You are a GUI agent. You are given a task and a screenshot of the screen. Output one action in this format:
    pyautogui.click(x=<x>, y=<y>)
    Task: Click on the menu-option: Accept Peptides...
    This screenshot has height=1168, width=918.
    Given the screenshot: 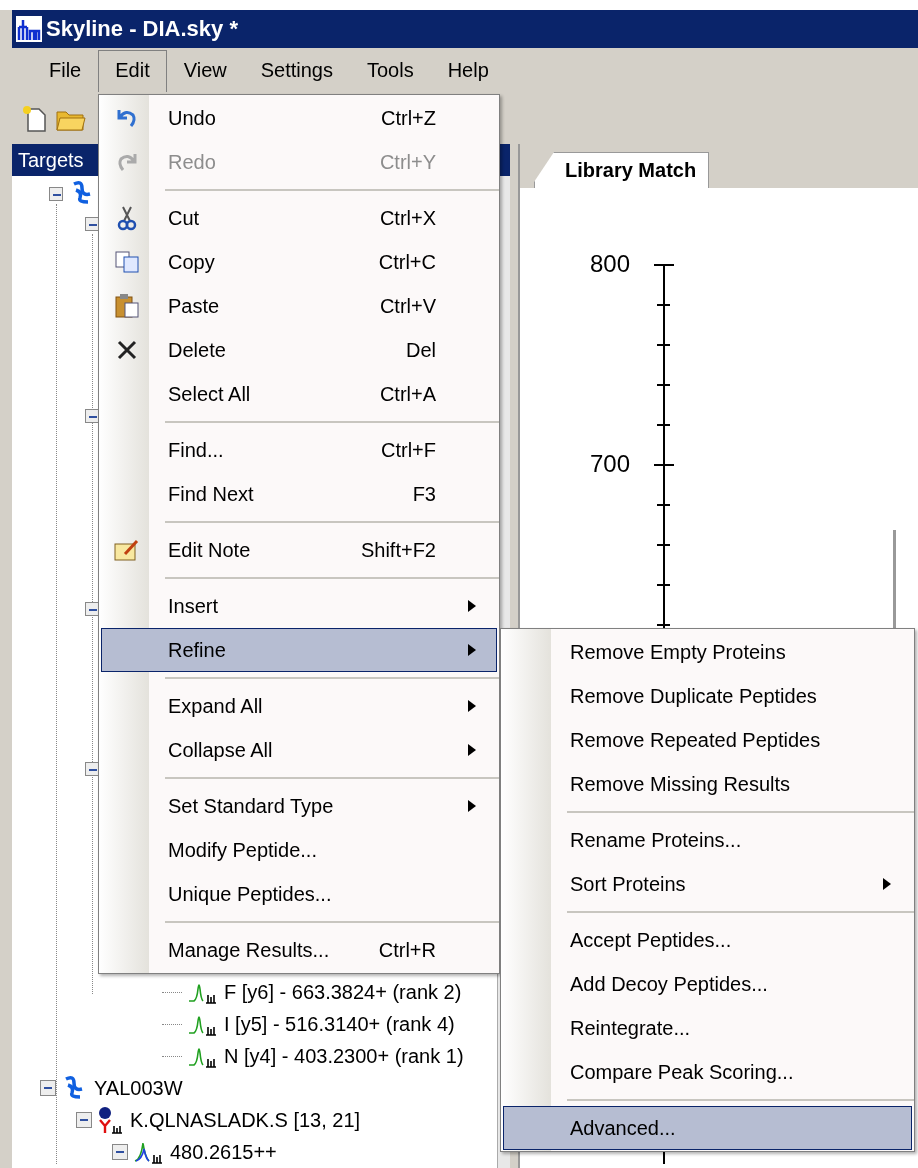 What is the action you would take?
    pyautogui.click(x=707, y=940)
    